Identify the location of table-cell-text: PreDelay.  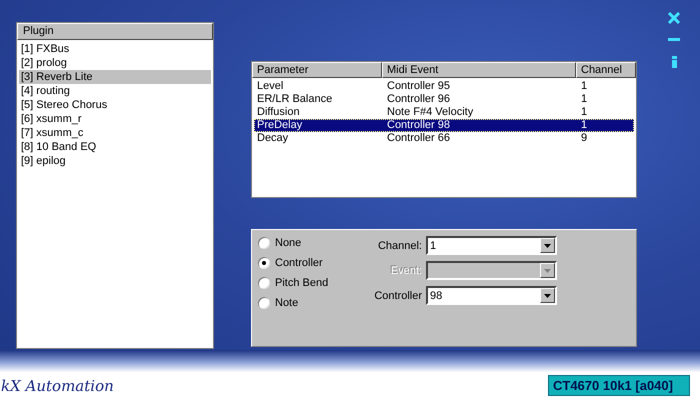
(280, 125).